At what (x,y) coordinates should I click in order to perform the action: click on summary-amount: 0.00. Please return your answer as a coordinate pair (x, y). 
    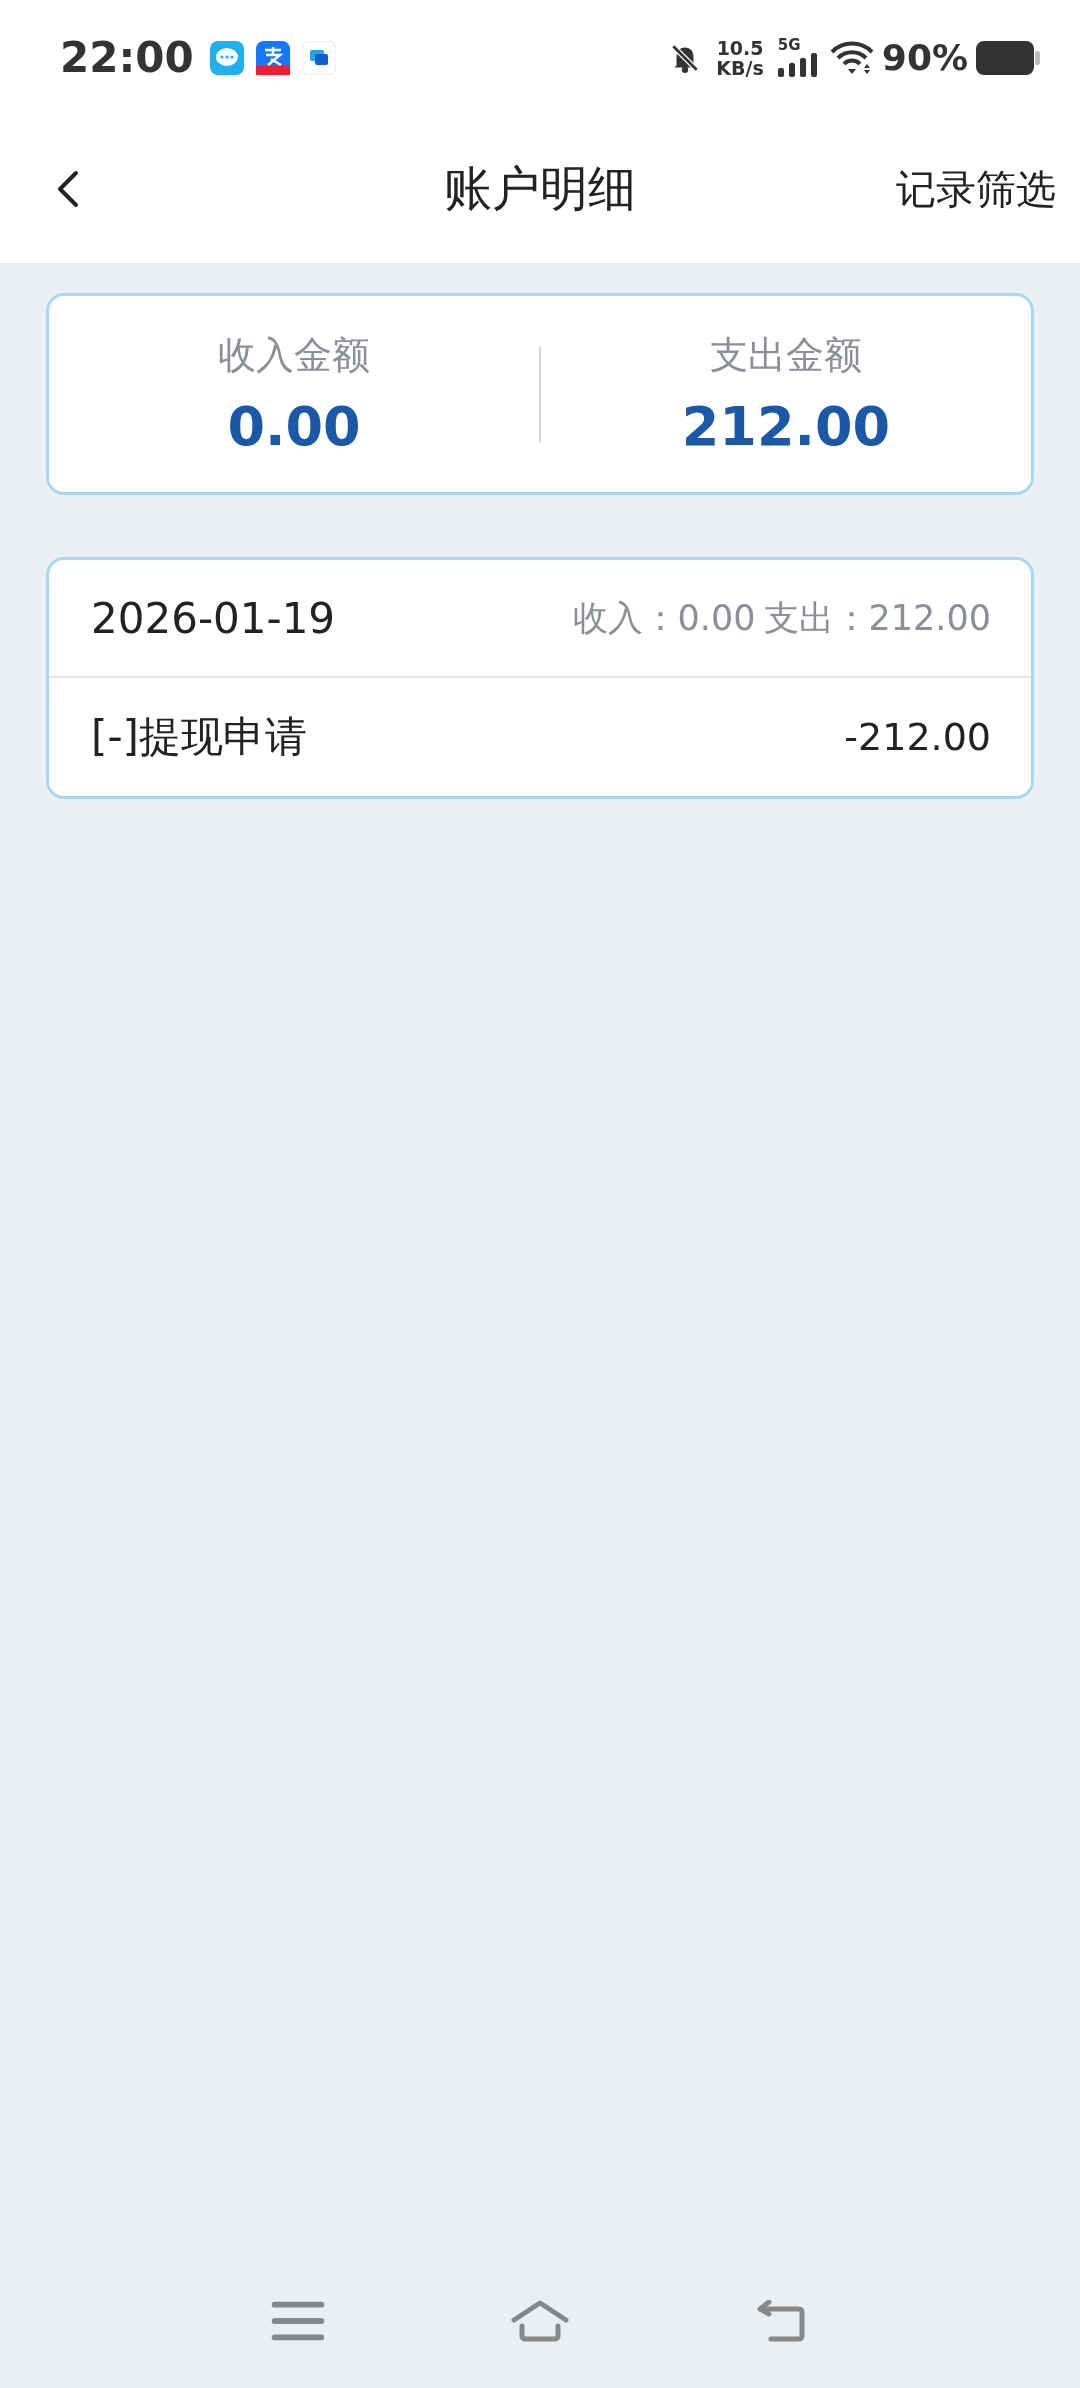
    Looking at the image, I should click on (294, 426).